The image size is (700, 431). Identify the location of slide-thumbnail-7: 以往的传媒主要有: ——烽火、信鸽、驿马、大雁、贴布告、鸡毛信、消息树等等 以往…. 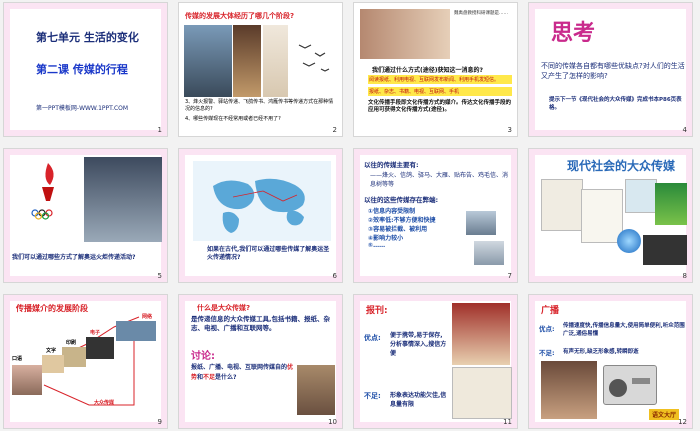
(435, 215).